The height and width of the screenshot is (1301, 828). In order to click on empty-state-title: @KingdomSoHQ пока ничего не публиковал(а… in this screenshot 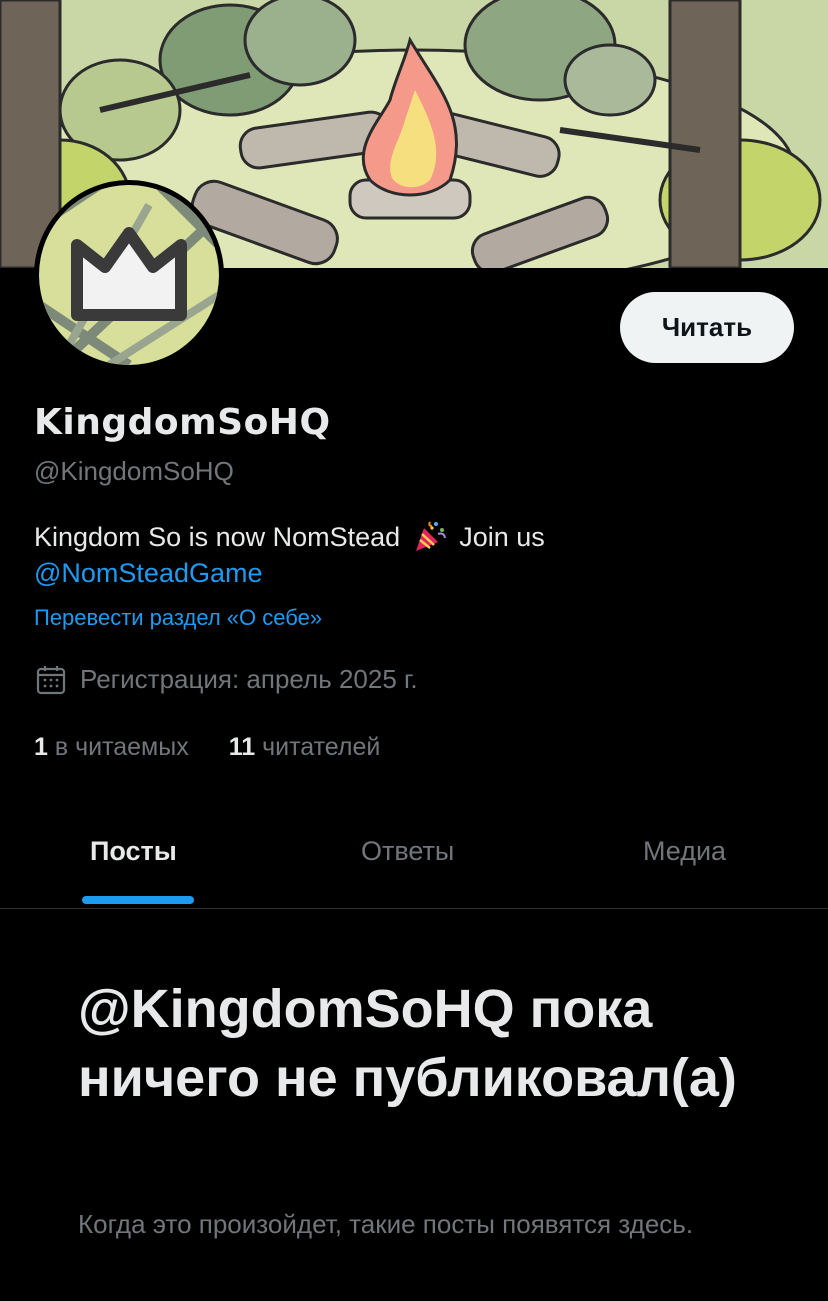, I will do `click(407, 1043)`.